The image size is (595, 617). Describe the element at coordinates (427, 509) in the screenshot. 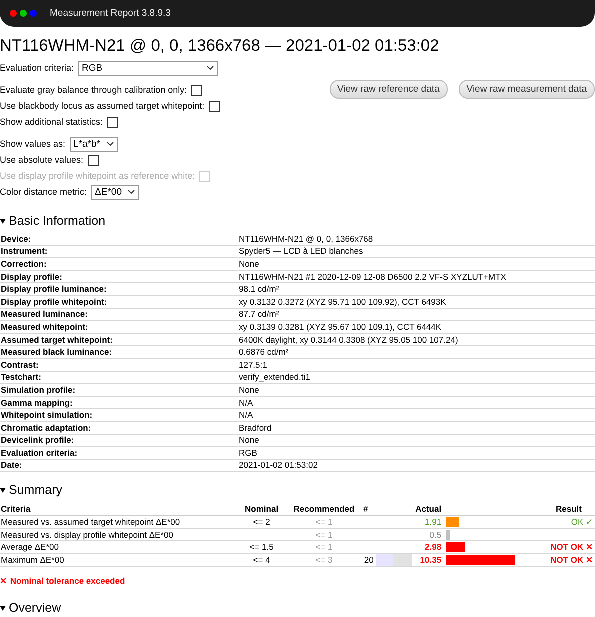

I see `column-header: Actual` at that location.